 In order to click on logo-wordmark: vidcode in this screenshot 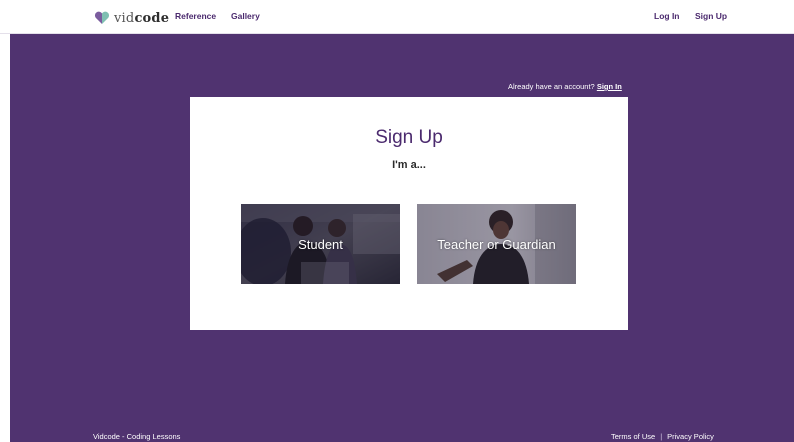, I will do `click(142, 18)`.